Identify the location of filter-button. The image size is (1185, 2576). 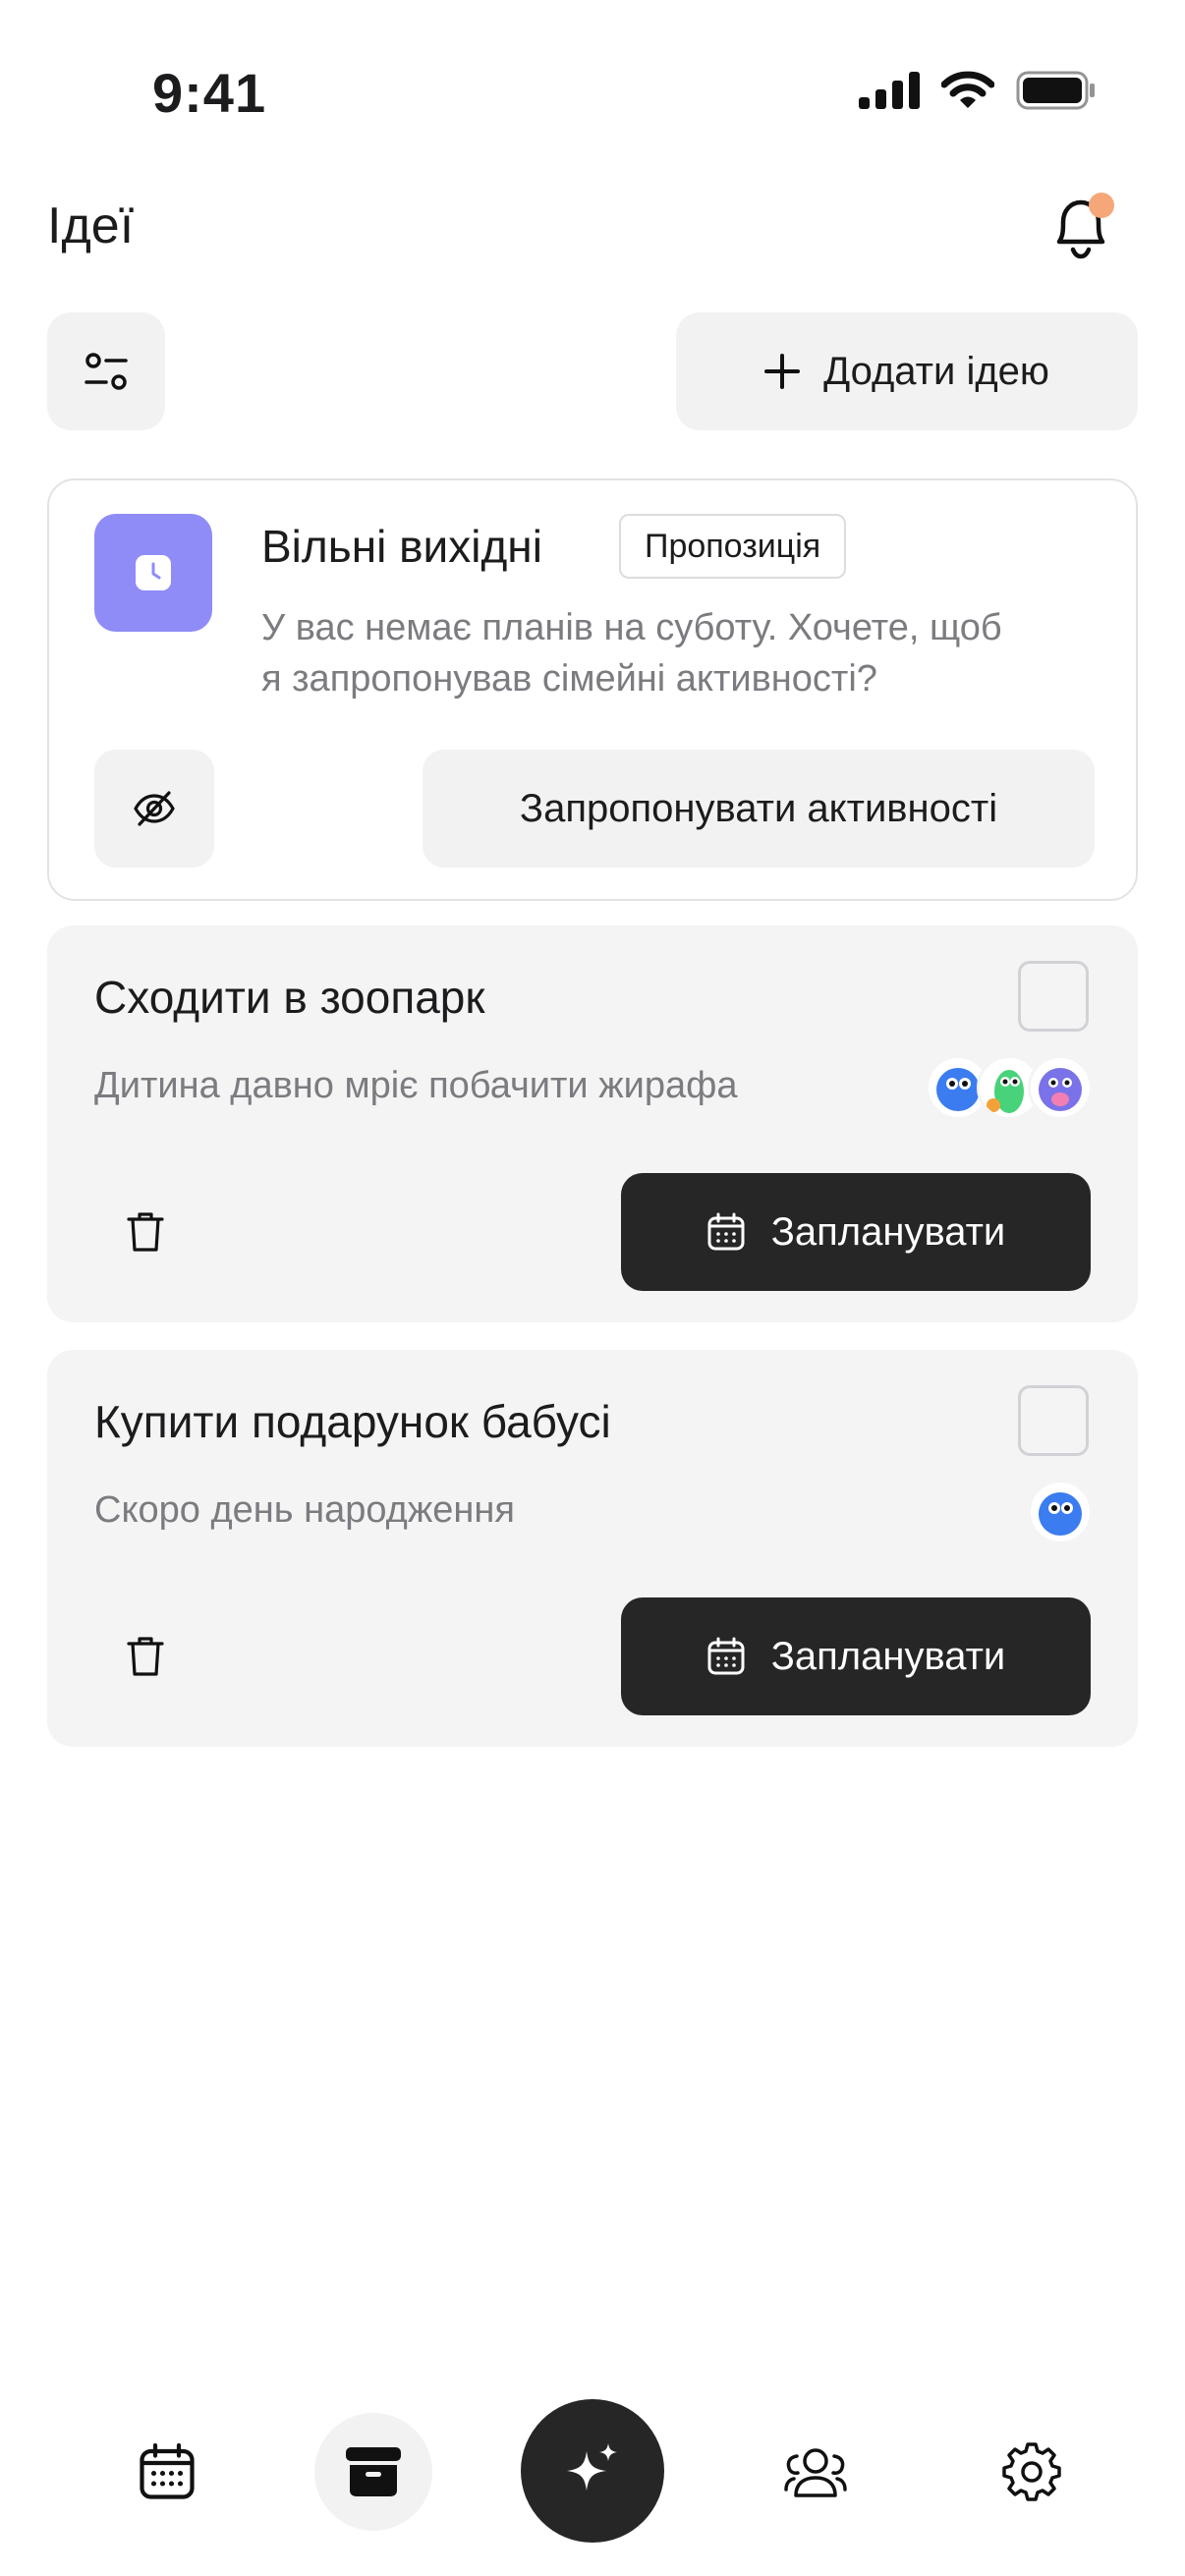
(106, 371).